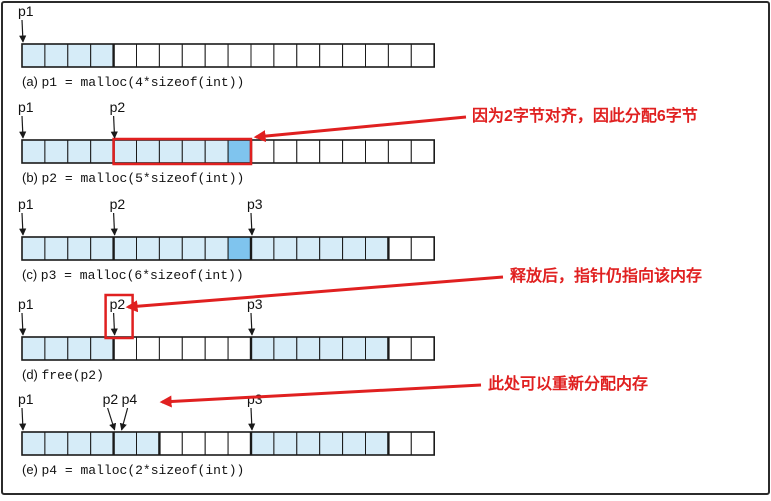 This screenshot has width=771, height=501. I want to click on panel-caption: (c) p3 = malloc(6*sizeof(int)), so click(133, 275).